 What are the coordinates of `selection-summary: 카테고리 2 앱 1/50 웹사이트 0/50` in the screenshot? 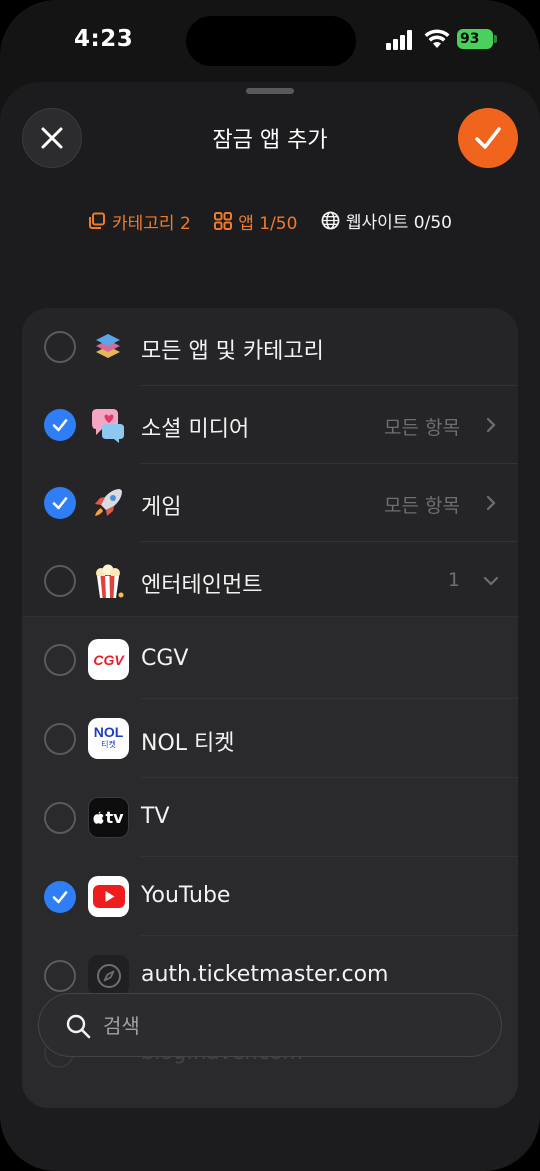 It's located at (270, 221).